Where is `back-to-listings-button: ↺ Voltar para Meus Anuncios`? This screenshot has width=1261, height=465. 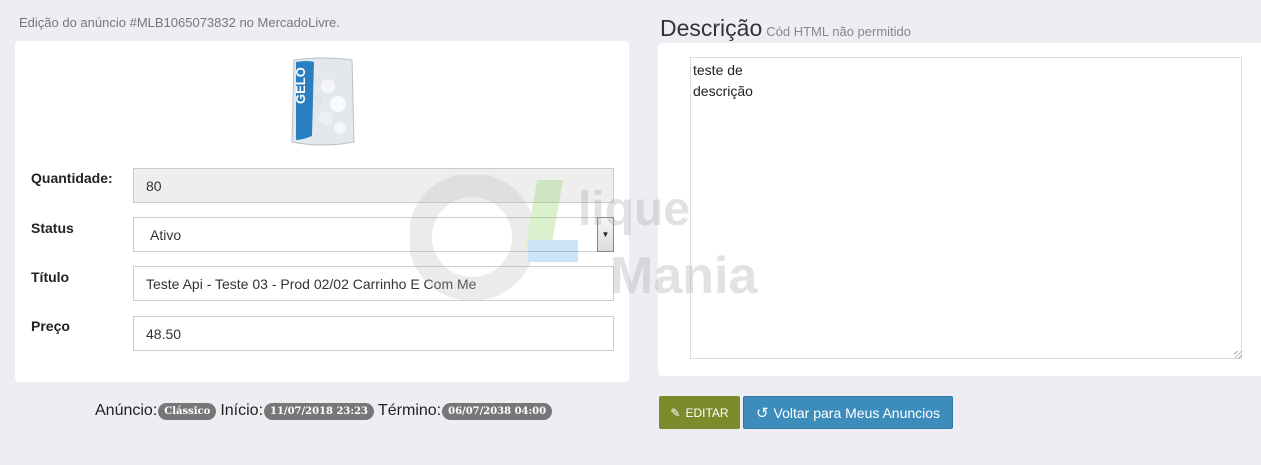 back-to-listings-button: ↺ Voltar para Meus Anuncios is located at coordinates (848, 412).